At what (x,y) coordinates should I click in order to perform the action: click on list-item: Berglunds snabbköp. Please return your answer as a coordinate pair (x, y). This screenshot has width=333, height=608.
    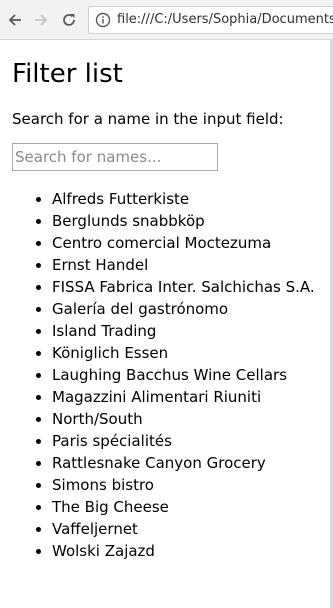
    Looking at the image, I should click on (190, 221).